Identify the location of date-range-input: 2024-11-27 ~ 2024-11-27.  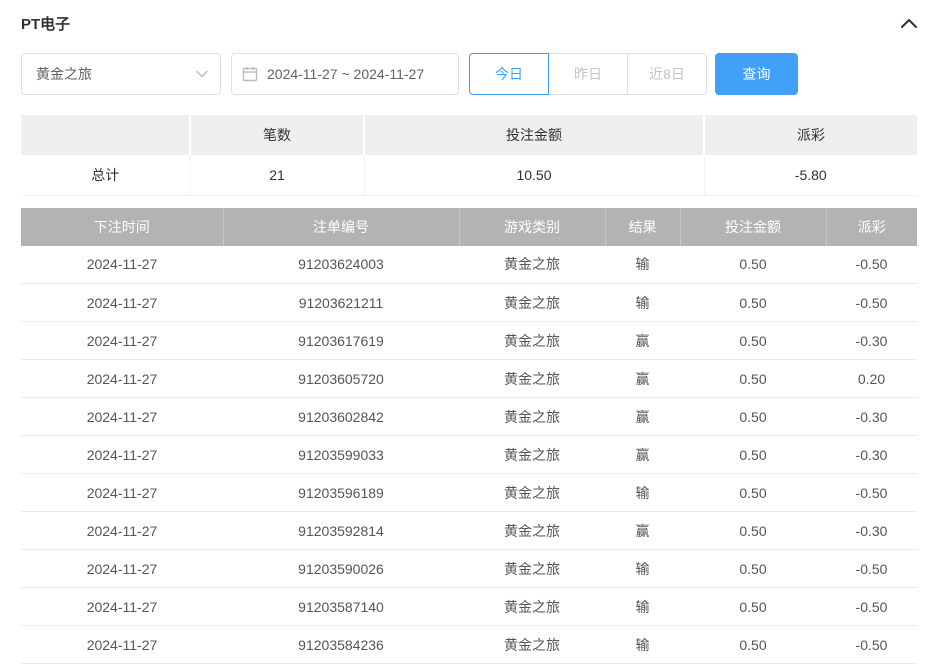
(345, 74).